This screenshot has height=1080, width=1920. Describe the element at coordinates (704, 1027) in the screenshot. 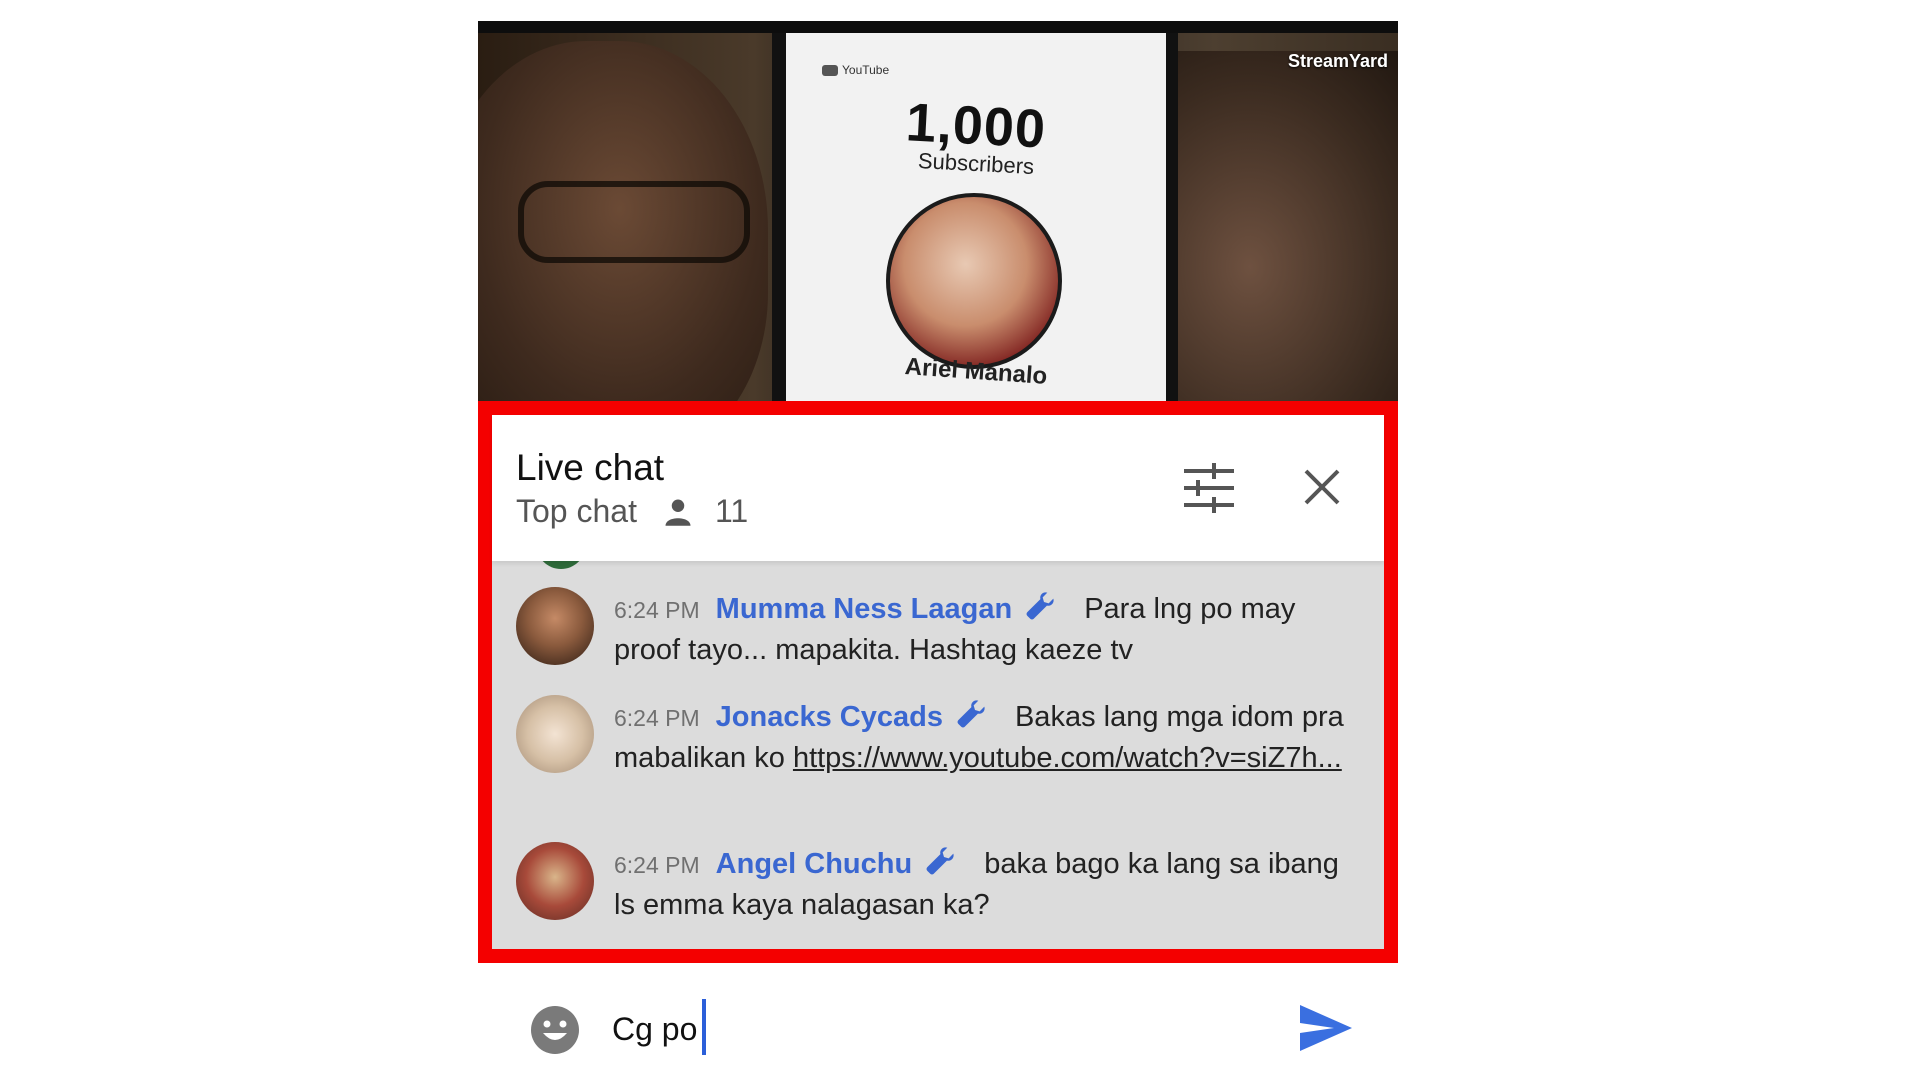

I see `text-caret` at that location.